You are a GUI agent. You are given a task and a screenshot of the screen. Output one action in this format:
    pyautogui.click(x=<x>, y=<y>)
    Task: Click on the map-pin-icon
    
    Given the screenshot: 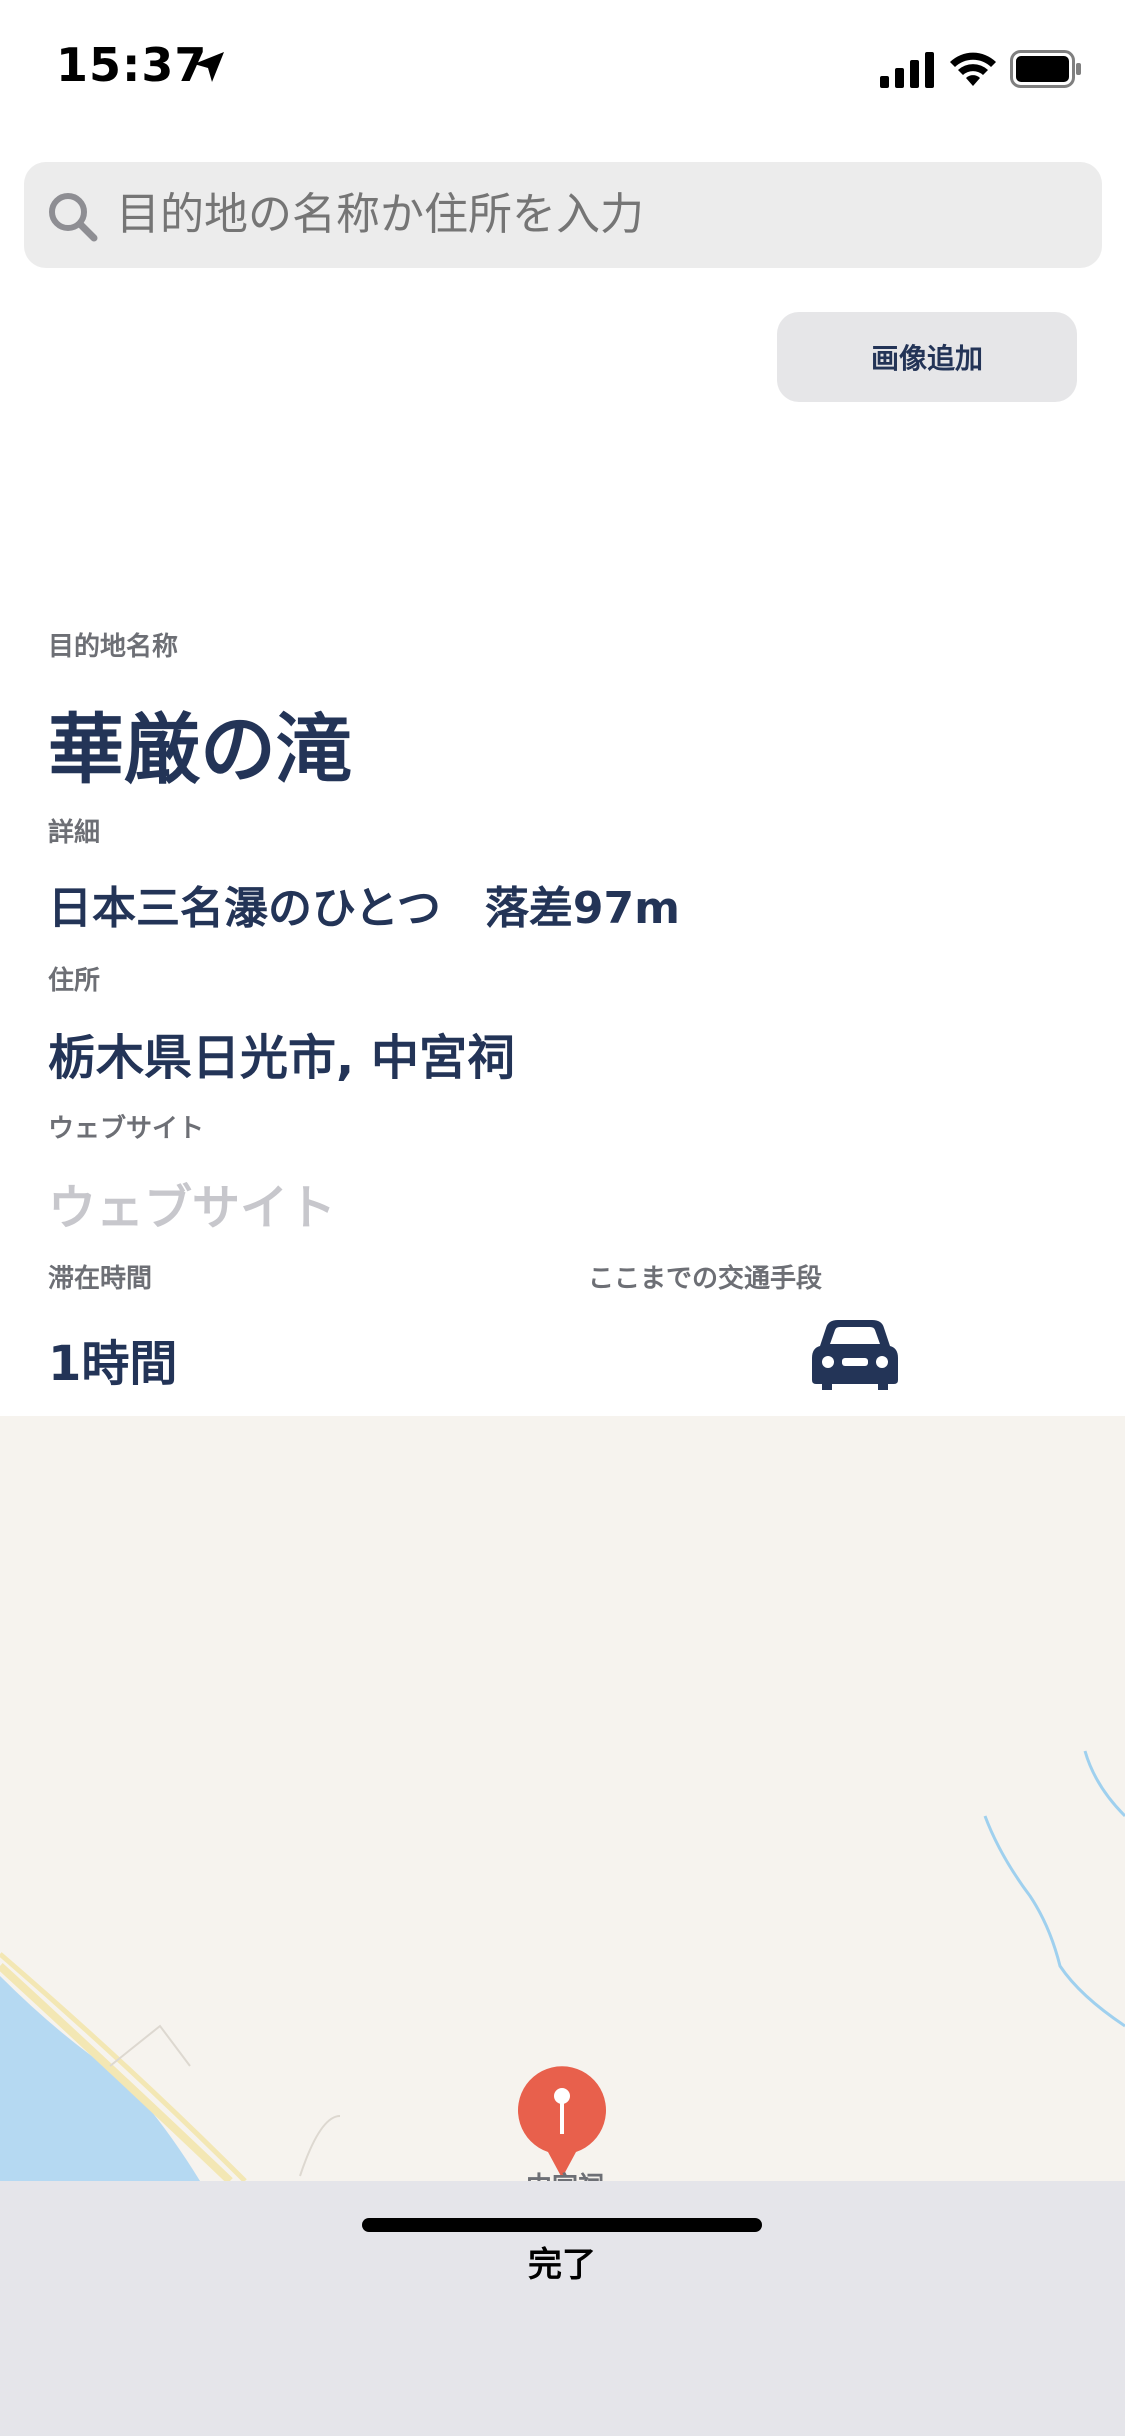 What is the action you would take?
    pyautogui.click(x=562, y=2122)
    